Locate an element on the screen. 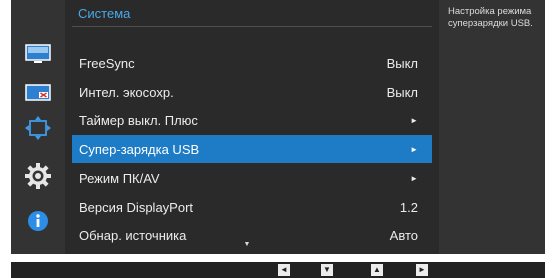  picture-icon is located at coordinates (38, 54).